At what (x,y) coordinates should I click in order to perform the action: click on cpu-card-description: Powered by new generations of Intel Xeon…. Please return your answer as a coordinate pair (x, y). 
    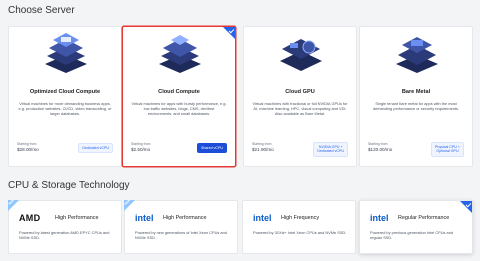
    Looking at the image, I should click on (181, 235).